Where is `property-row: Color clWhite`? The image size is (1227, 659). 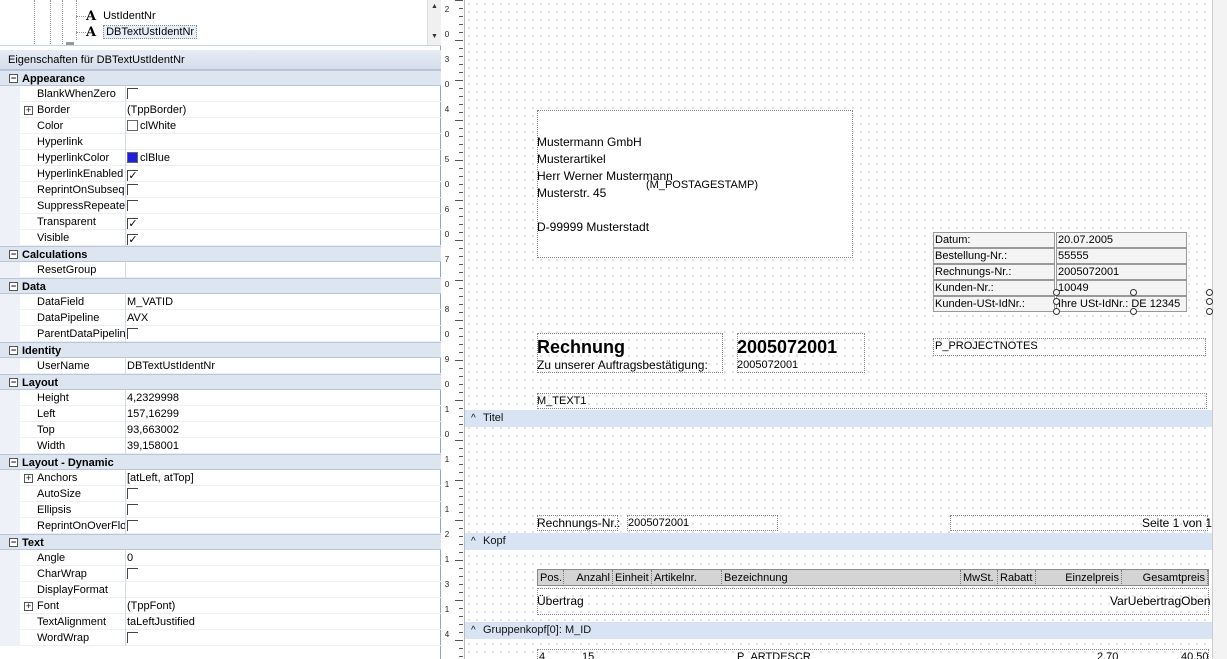
property-row: Color clWhite is located at coordinates (220, 126).